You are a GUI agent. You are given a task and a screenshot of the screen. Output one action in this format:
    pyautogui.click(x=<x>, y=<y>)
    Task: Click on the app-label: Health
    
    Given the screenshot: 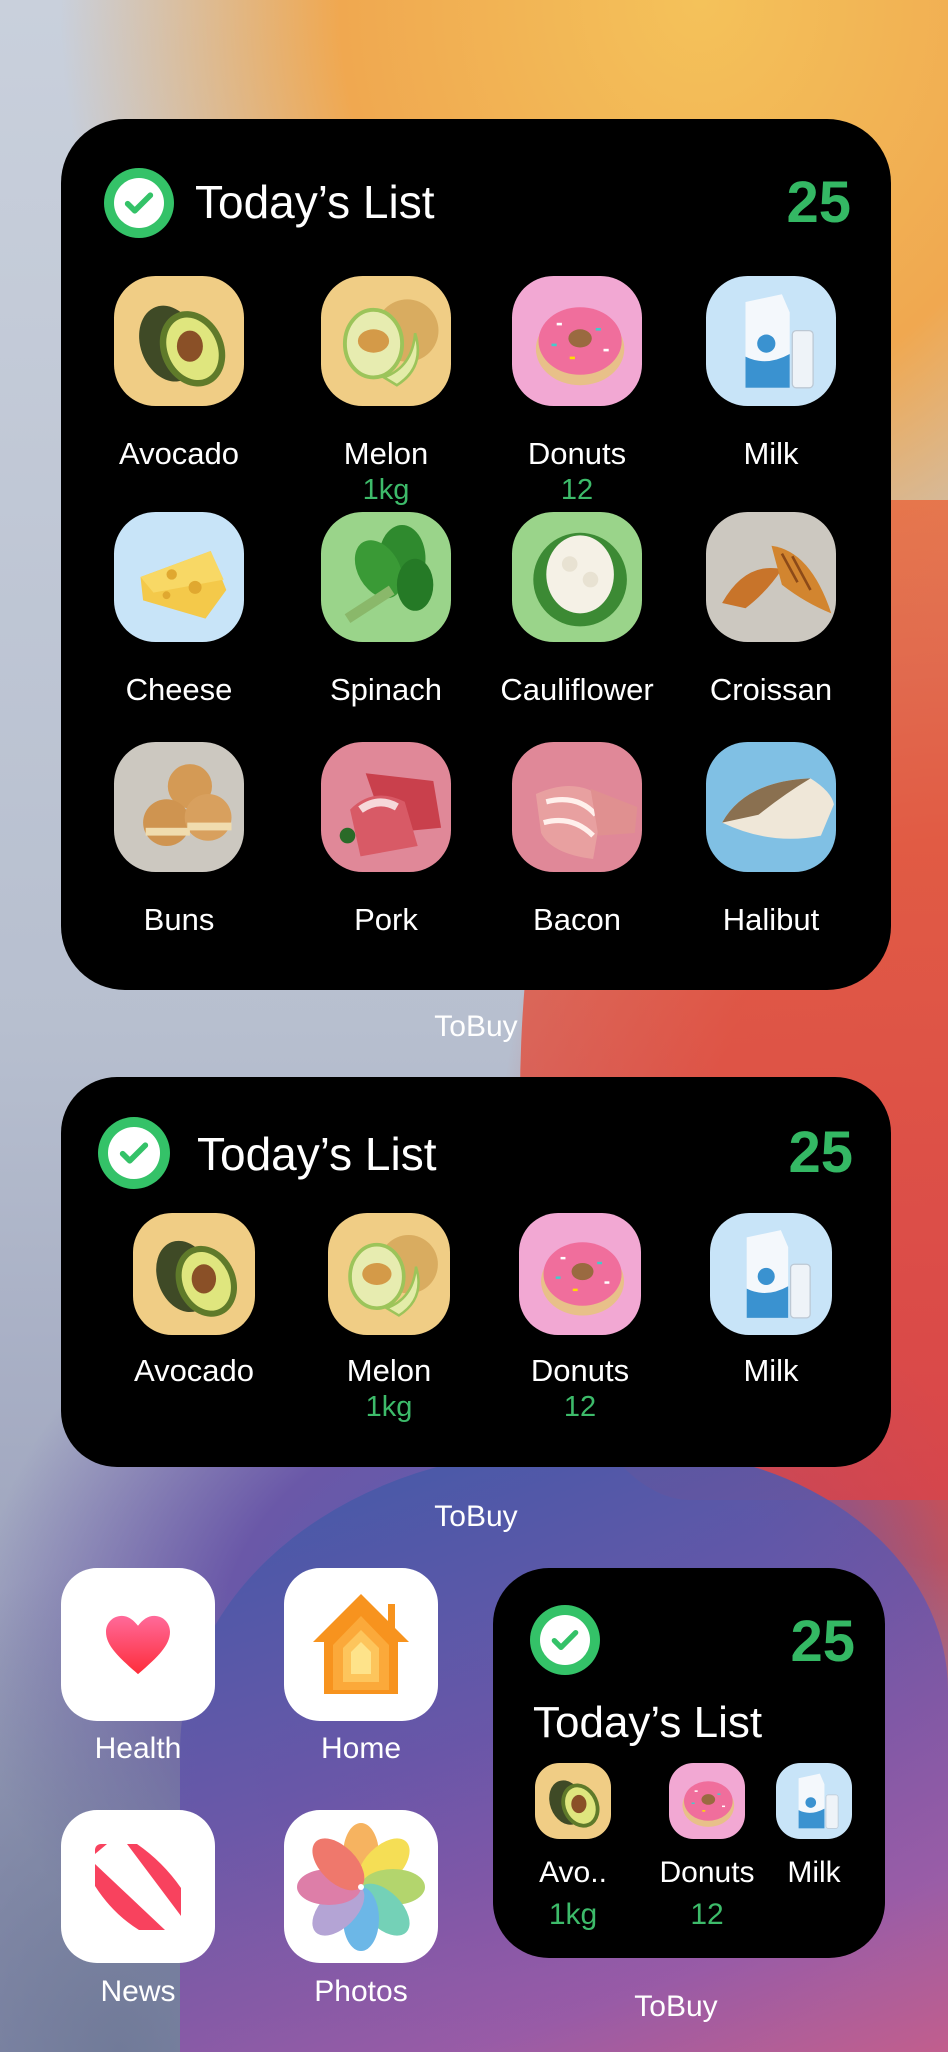 What is the action you would take?
    pyautogui.click(x=138, y=1748)
    